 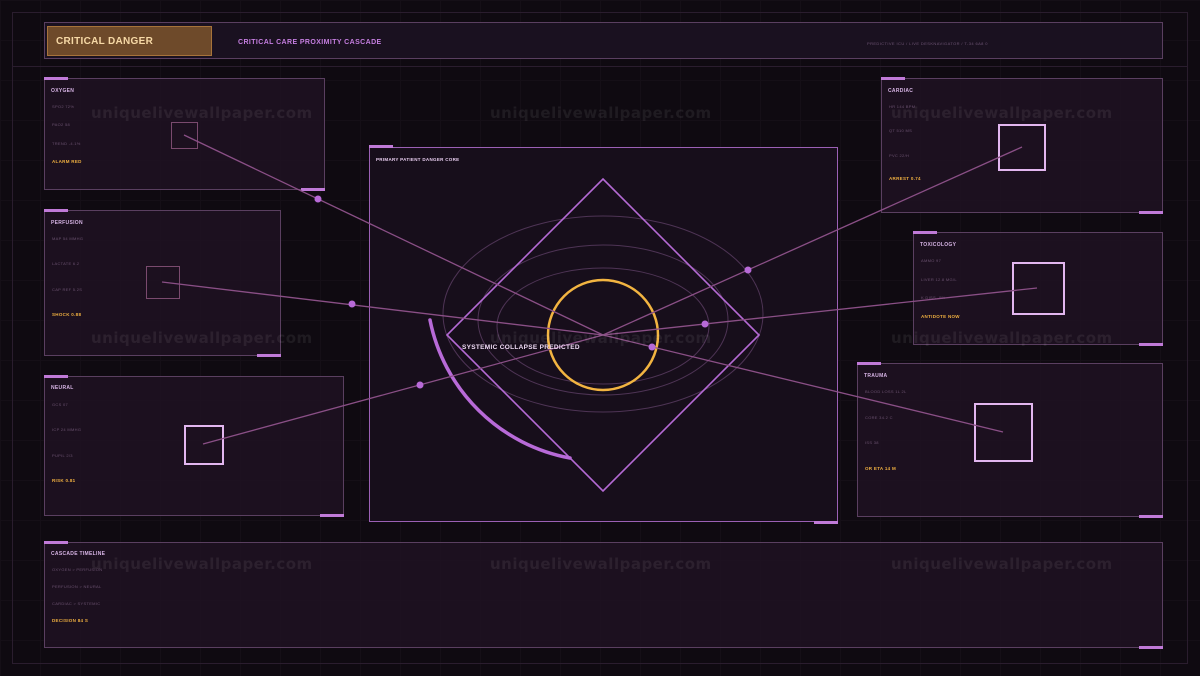 What do you see at coordinates (66, 263) in the screenshot?
I see `panel-metric: LACTATE 6.2` at bounding box center [66, 263].